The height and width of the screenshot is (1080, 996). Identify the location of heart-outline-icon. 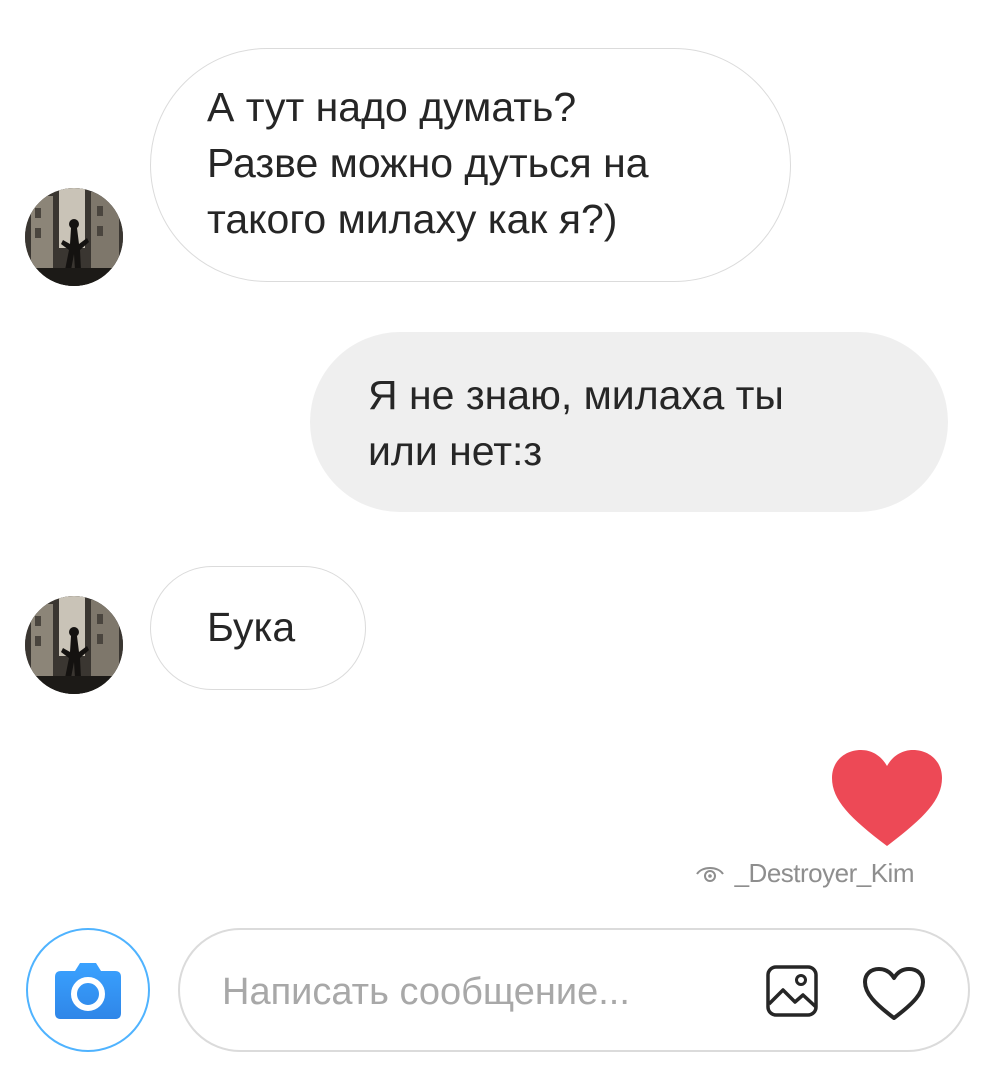
(894, 994).